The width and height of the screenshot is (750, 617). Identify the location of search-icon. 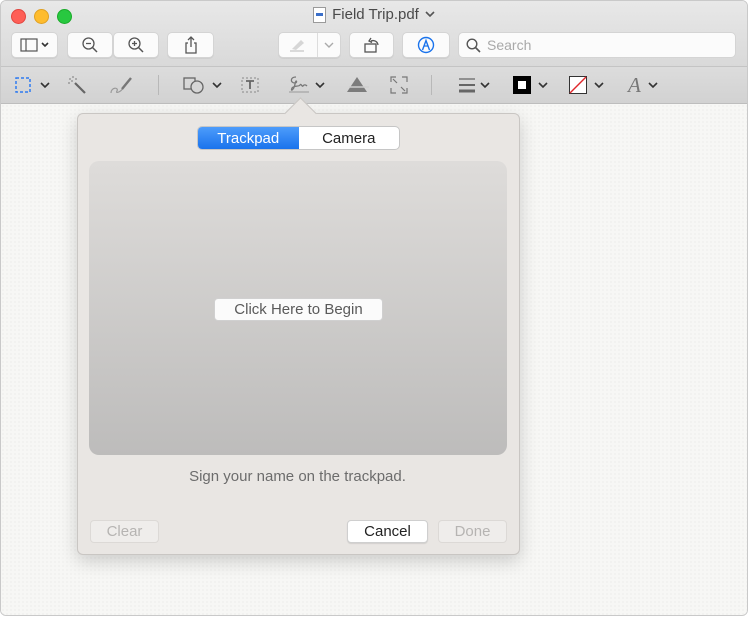
(473, 45).